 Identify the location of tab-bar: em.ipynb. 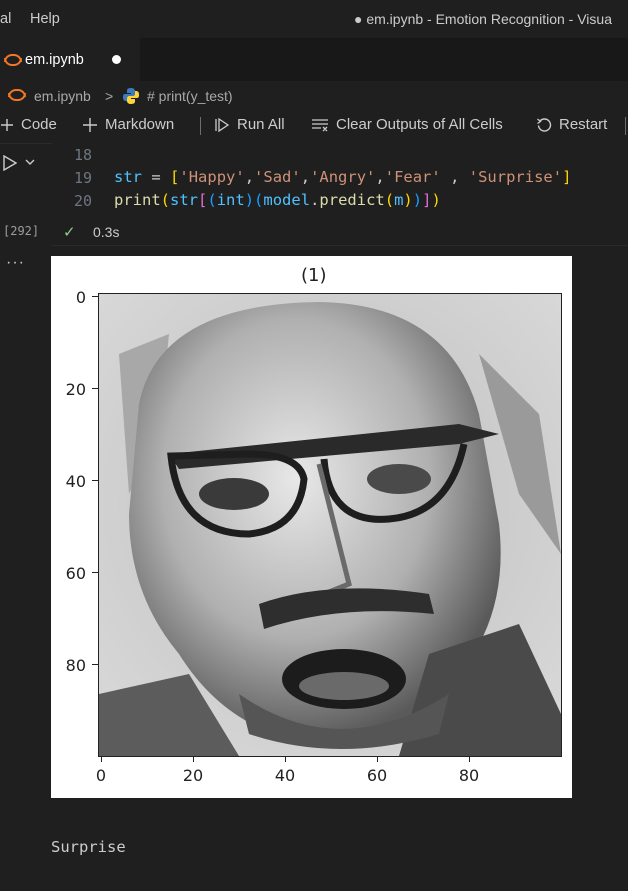
(314, 59).